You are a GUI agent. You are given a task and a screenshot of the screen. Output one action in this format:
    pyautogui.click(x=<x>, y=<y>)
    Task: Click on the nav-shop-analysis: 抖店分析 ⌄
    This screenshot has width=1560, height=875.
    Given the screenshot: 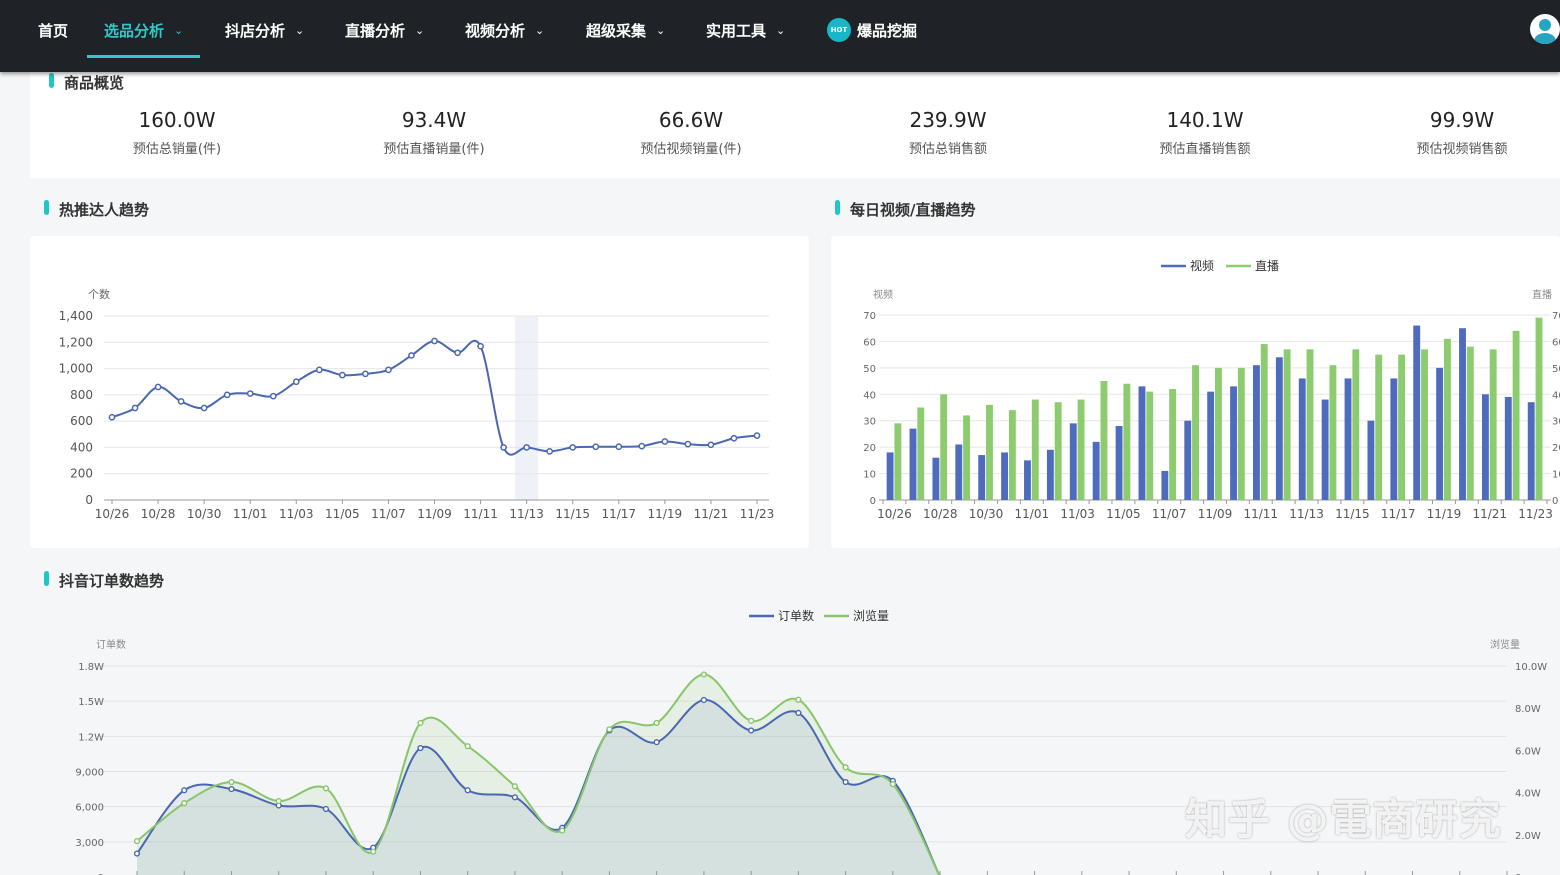 What is the action you would take?
    pyautogui.click(x=264, y=36)
    